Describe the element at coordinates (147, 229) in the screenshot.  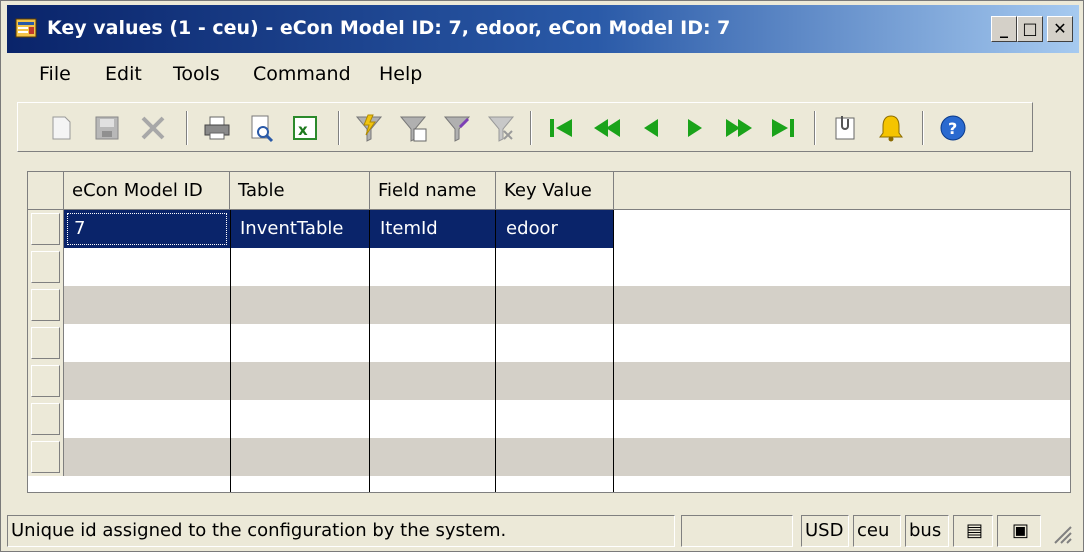
I see `cell-econ-model-id: 7` at that location.